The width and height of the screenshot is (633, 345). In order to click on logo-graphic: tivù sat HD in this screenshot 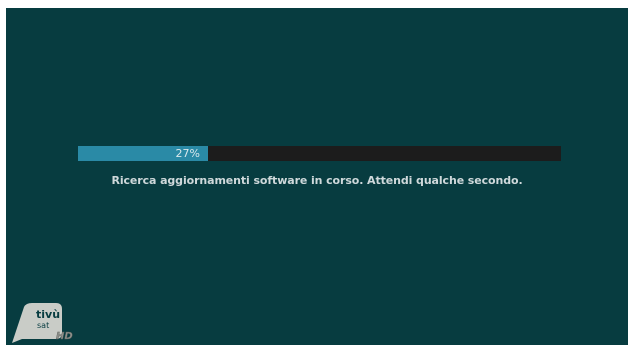, I will do `click(42, 323)`.